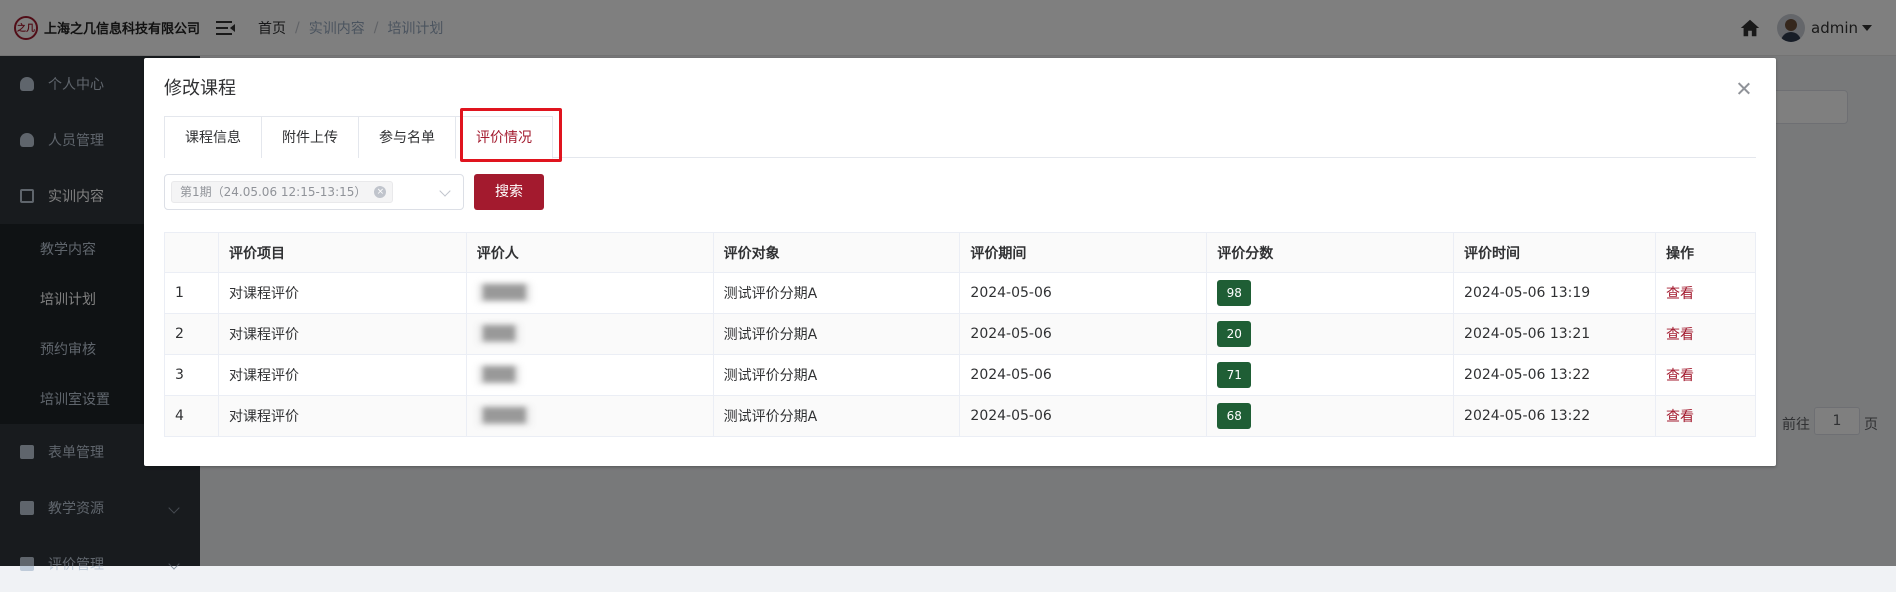 Image resolution: width=1896 pixels, height=592 pixels. Describe the element at coordinates (1083, 252) in the screenshot. I see `column-header-period: 评价期间` at that location.